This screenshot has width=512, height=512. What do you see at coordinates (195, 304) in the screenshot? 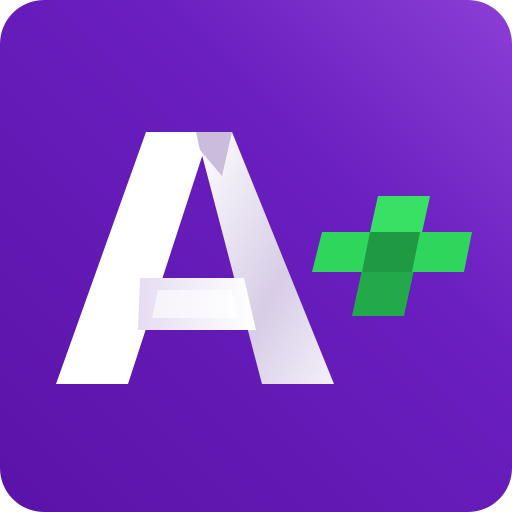
I see `letter-a-crossbar-inner` at bounding box center [195, 304].